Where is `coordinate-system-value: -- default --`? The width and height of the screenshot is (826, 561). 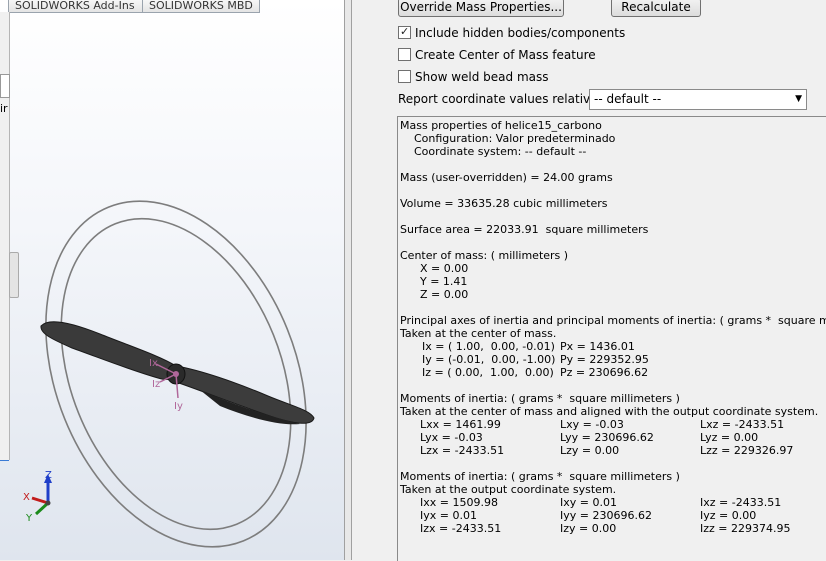 coordinate-system-value: -- default -- is located at coordinates (628, 99).